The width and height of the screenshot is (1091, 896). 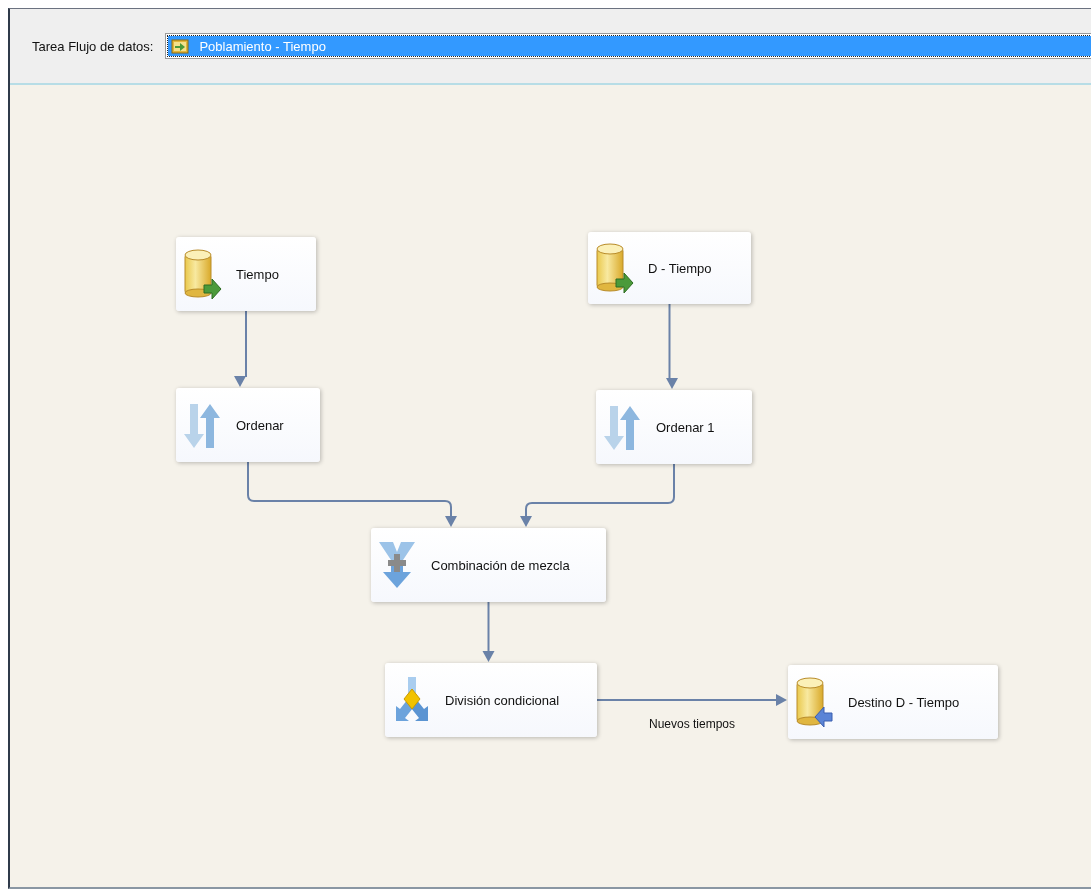 What do you see at coordinates (257, 274) in the screenshot?
I see `node-label: Tiempo` at bounding box center [257, 274].